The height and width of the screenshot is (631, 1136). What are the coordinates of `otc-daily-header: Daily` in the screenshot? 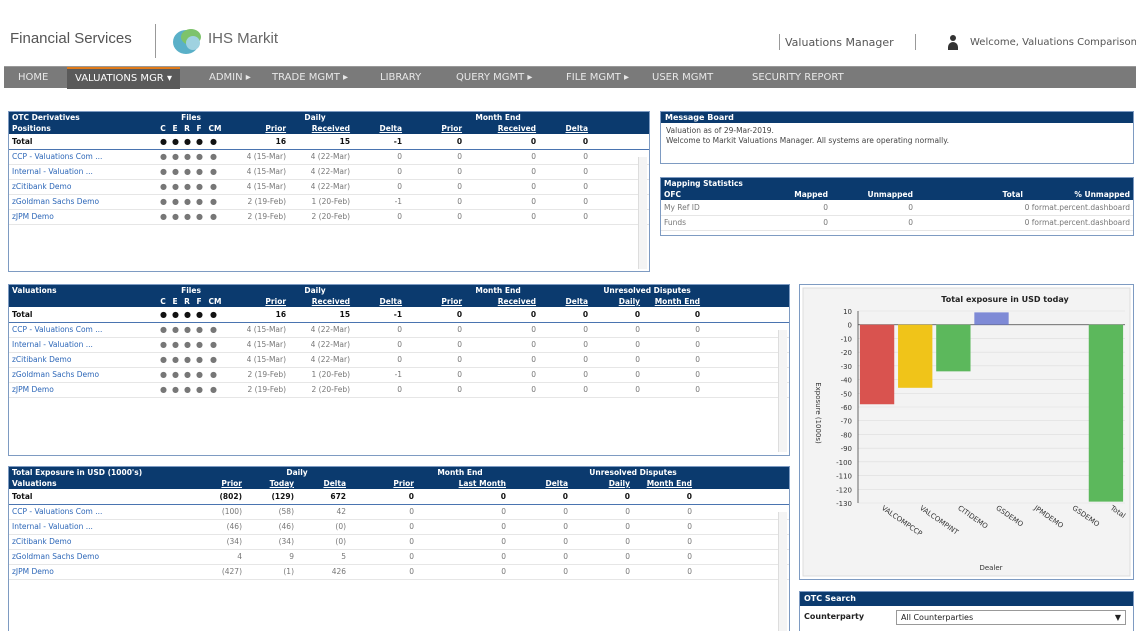 It's located at (315, 117).